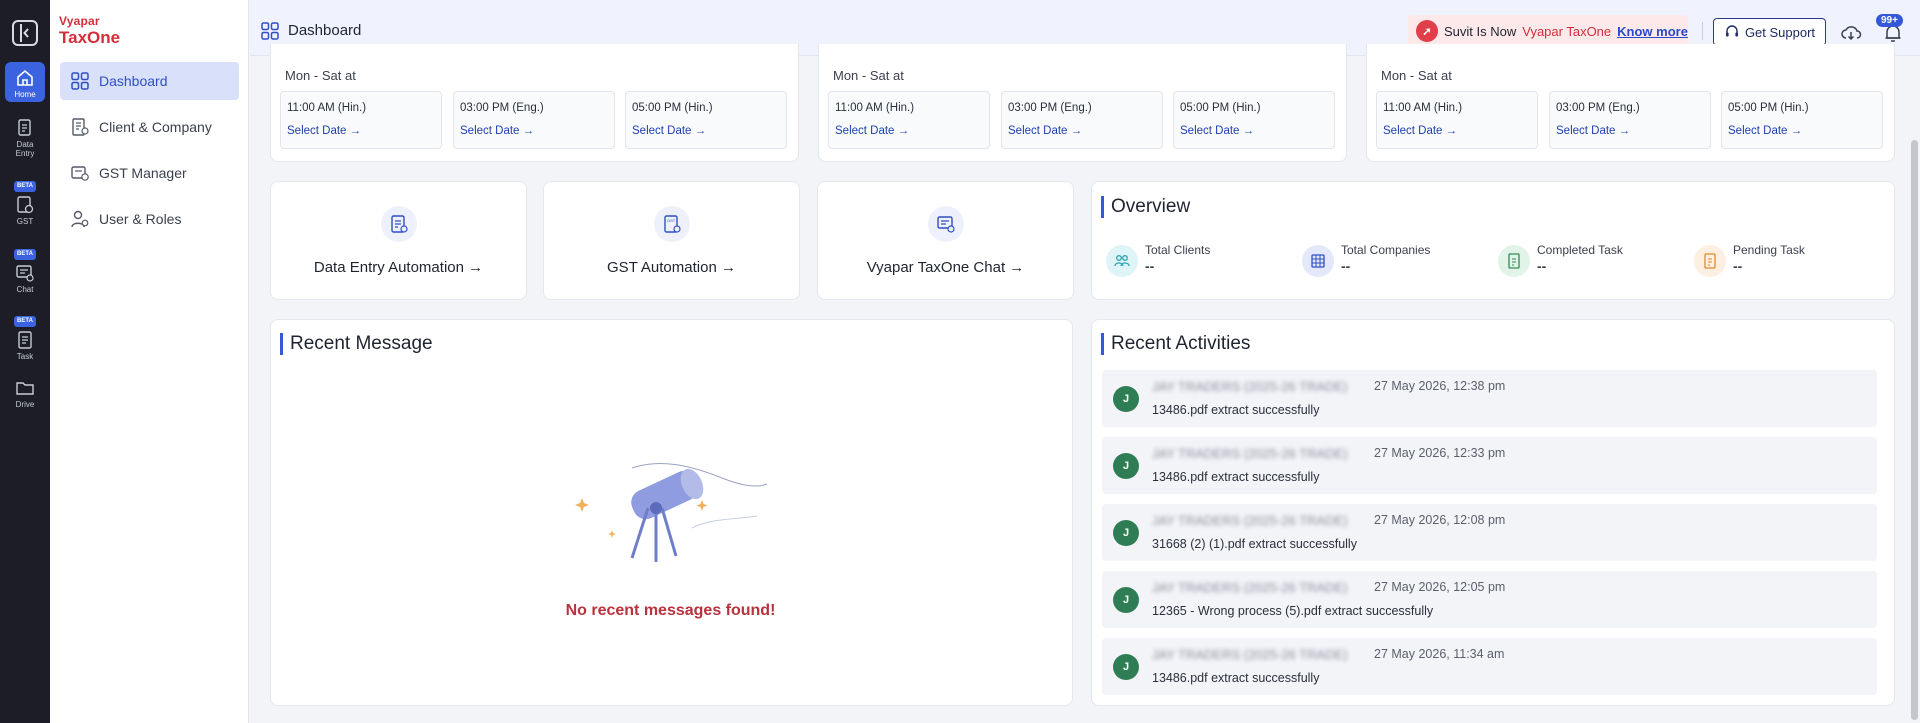  I want to click on rail-item-task: BETA Task, so click(25, 338).